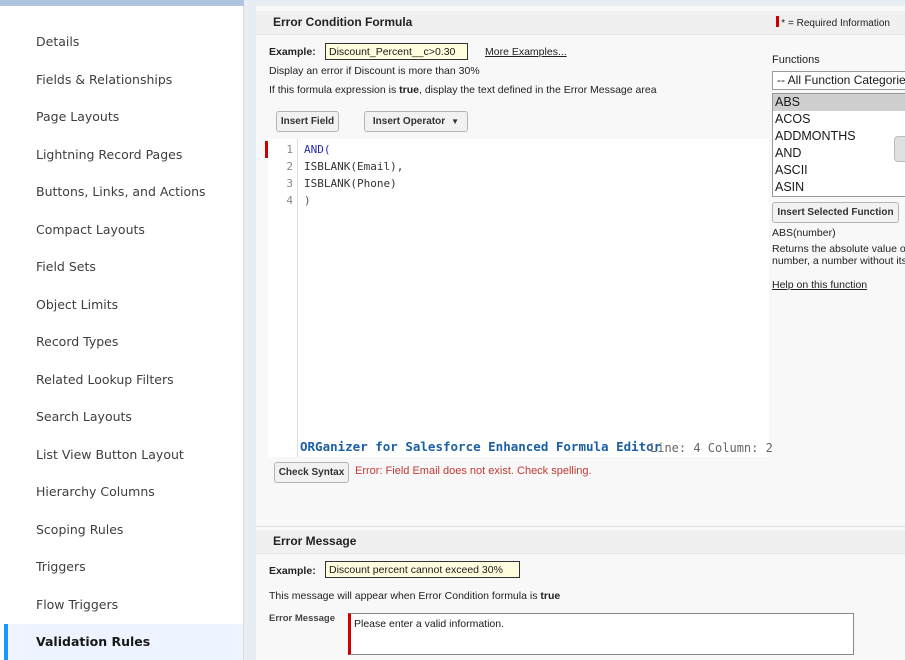 This screenshot has width=905, height=660. What do you see at coordinates (422, 569) in the screenshot?
I see `message-example-box: Discount percent cannot exceed 30%` at bounding box center [422, 569].